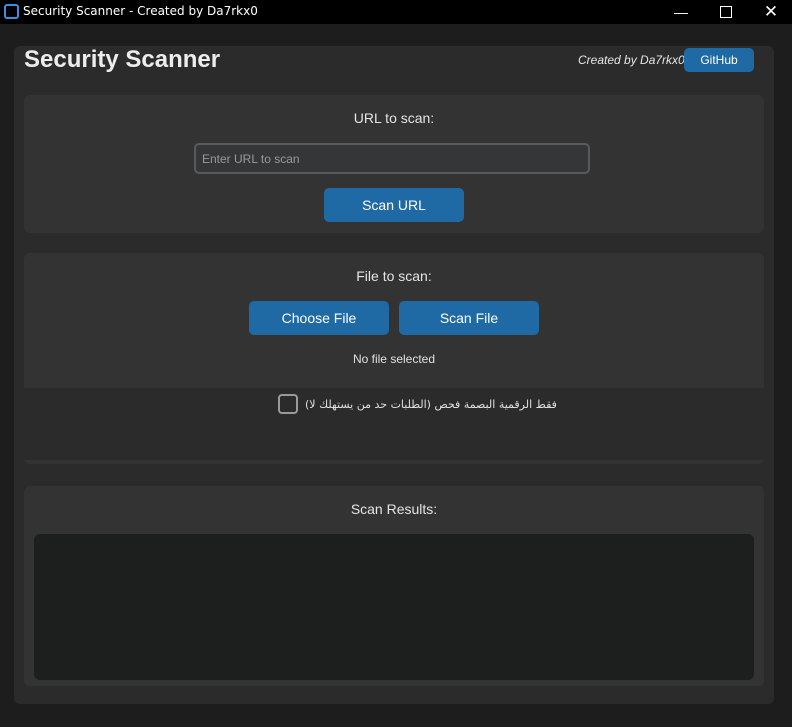 This screenshot has height=727, width=792. What do you see at coordinates (140, 11) in the screenshot?
I see `window-title: Security Scanner - Created by Da7rkx0` at bounding box center [140, 11].